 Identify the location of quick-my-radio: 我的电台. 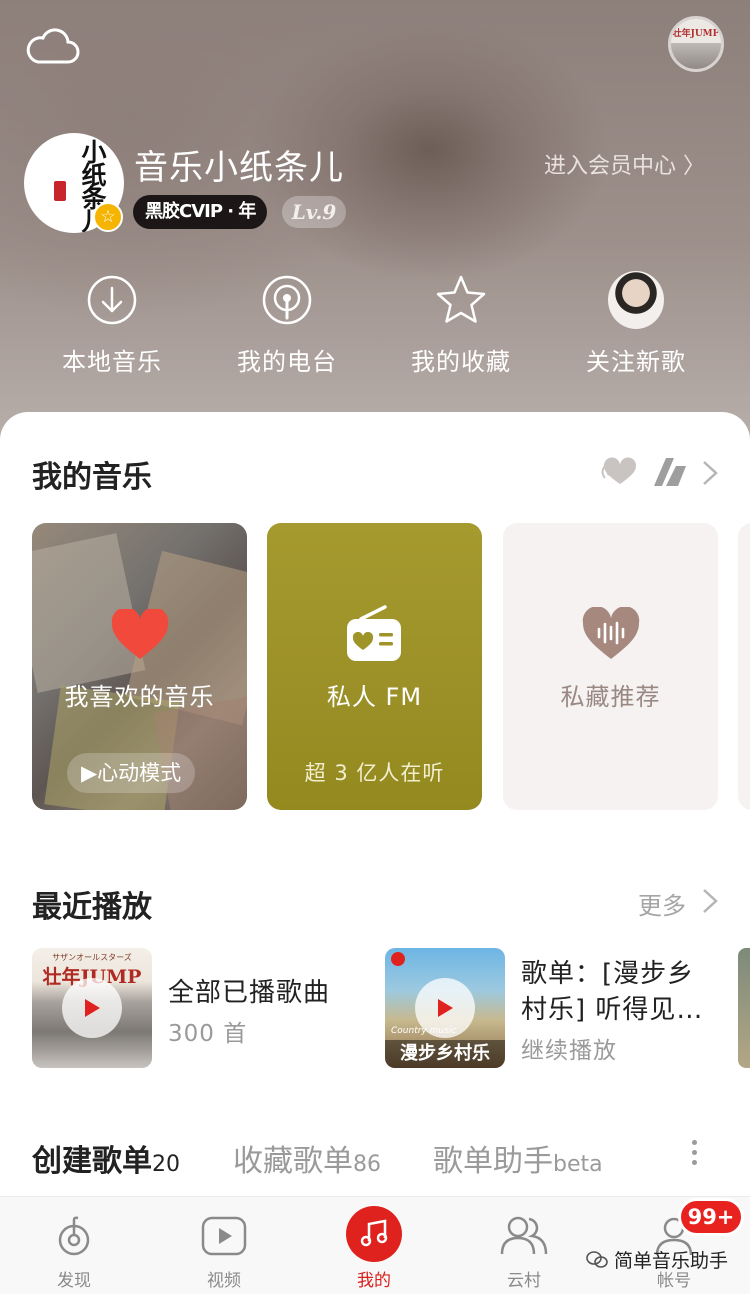
(287, 324).